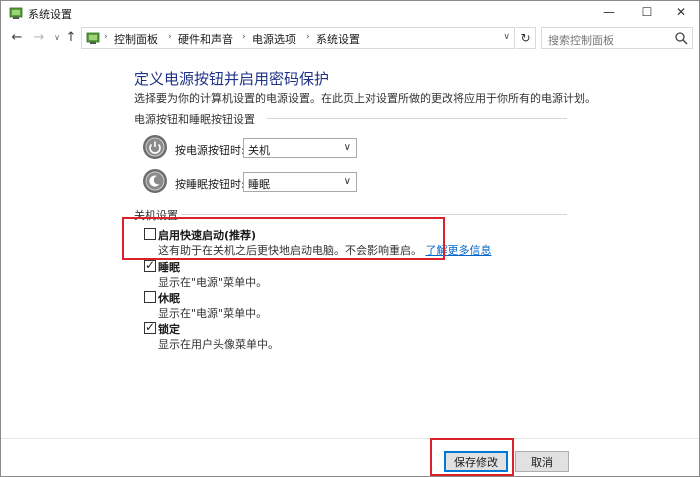 Image resolution: width=700 pixels, height=477 pixels. Describe the element at coordinates (210, 184) in the screenshot. I see `sleep-button-label: 按睡眠按钮时:` at that location.